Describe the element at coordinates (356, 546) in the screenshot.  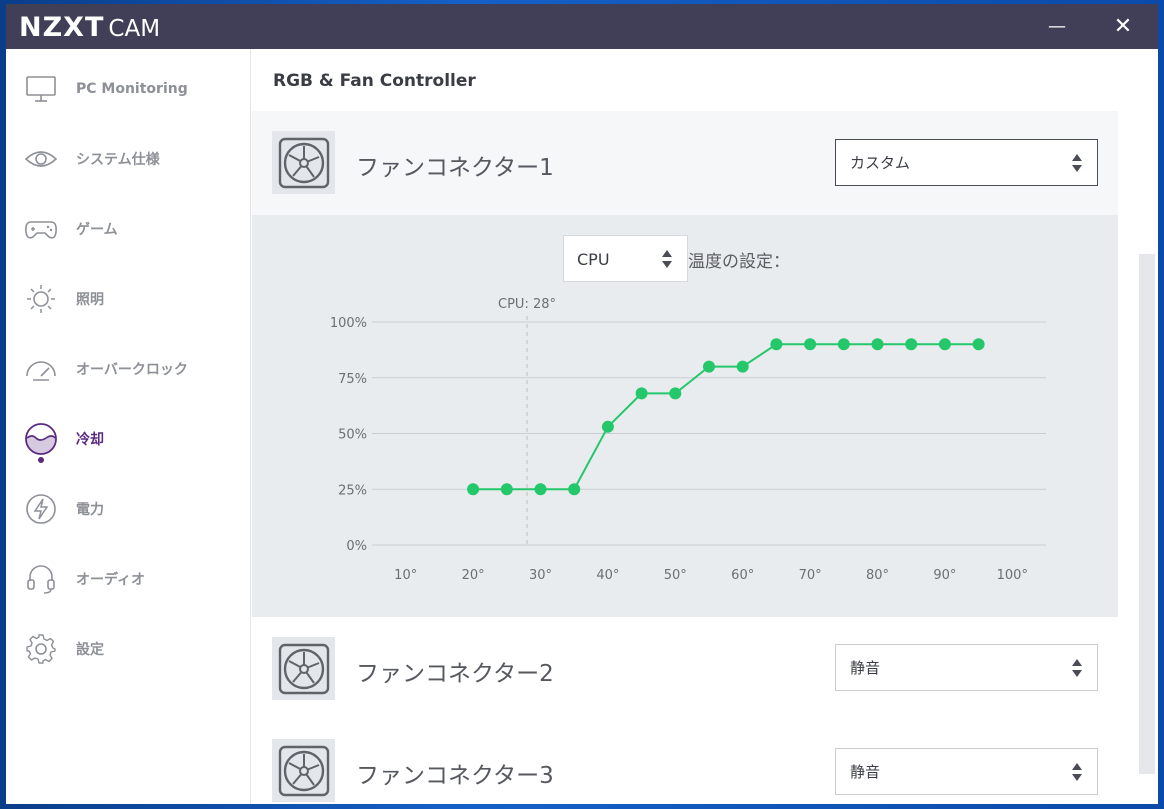
I see `y-tick-label: 0%` at that location.